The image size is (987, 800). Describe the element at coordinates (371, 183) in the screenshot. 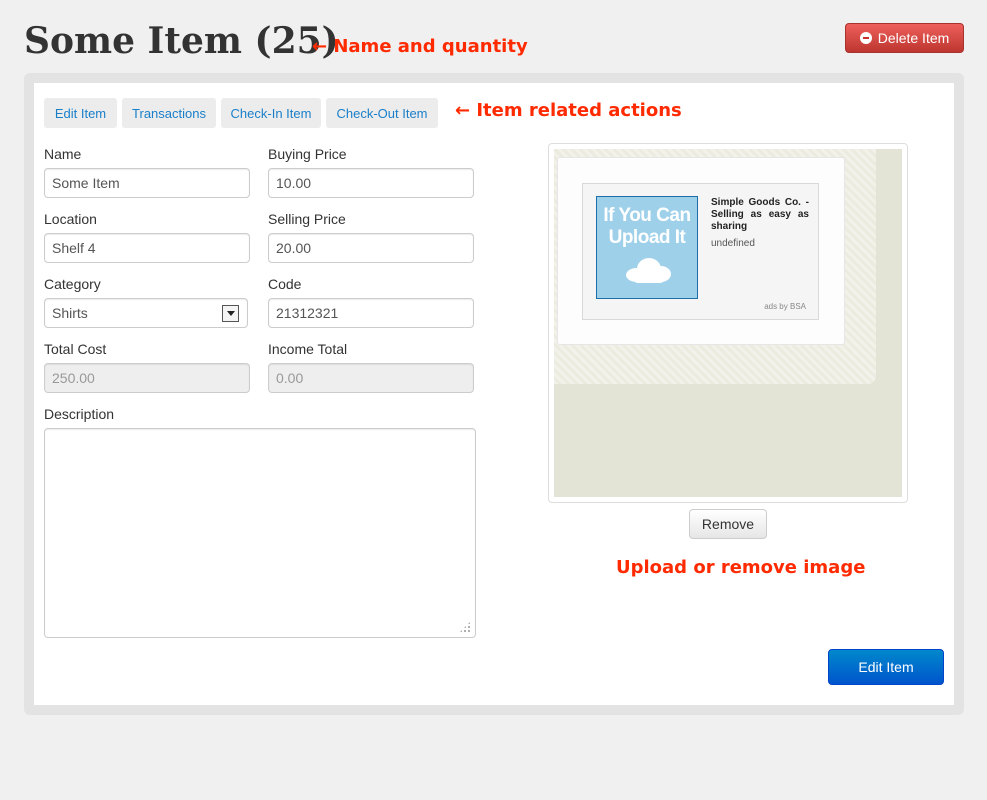

I see `buying-price-field: 10.00` at that location.